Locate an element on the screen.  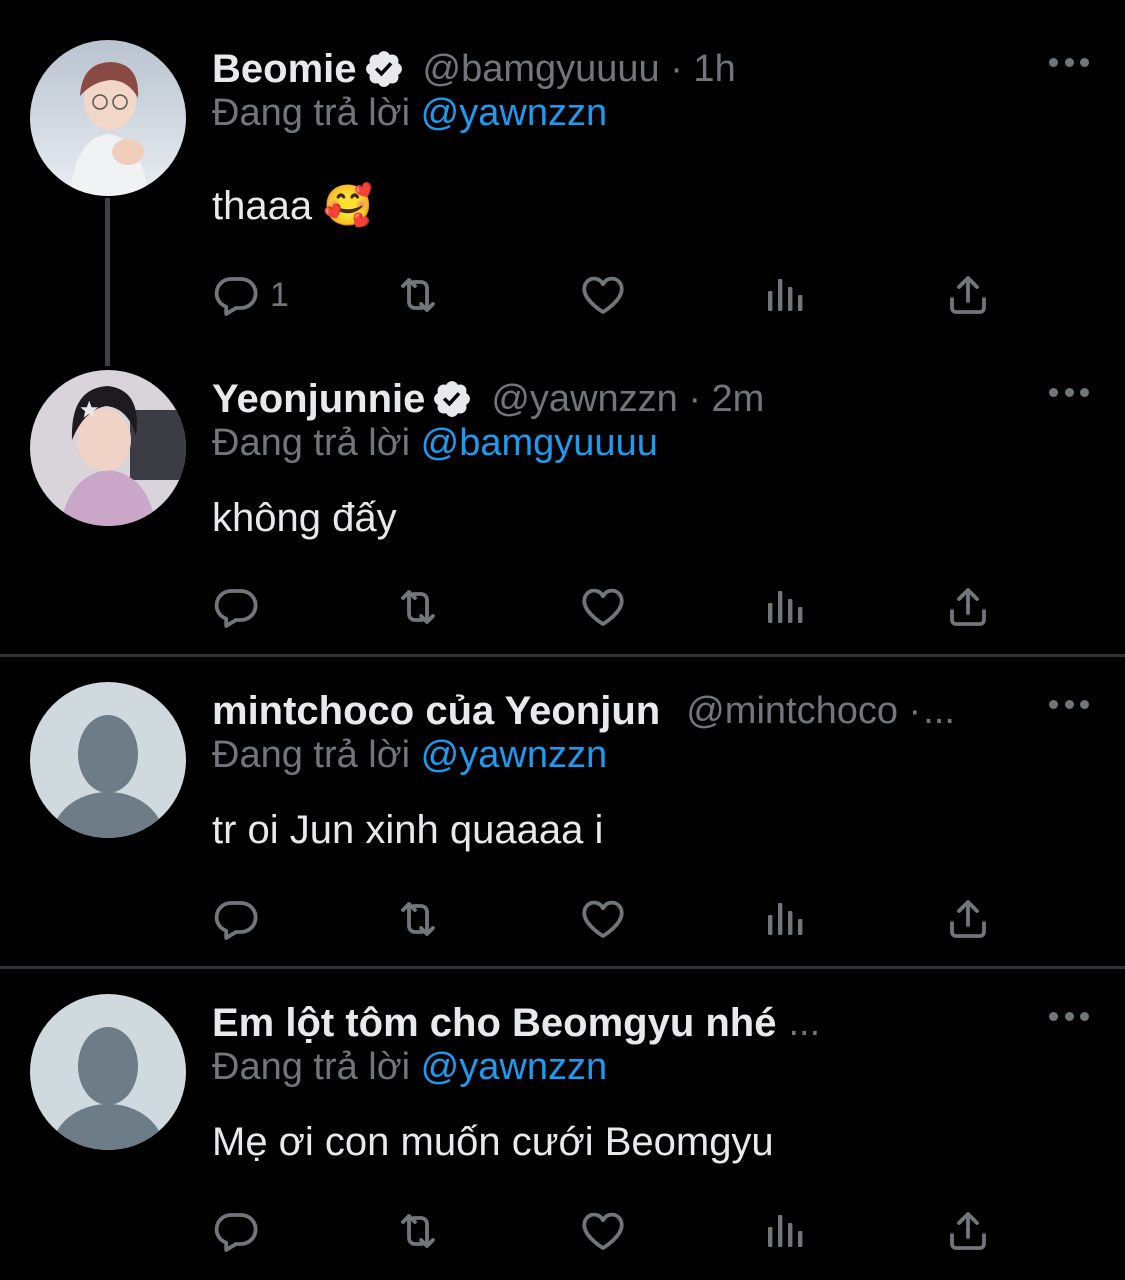
display-name: Em lột tôm cho Beomgyu nhé is located at coordinates (494, 1023).